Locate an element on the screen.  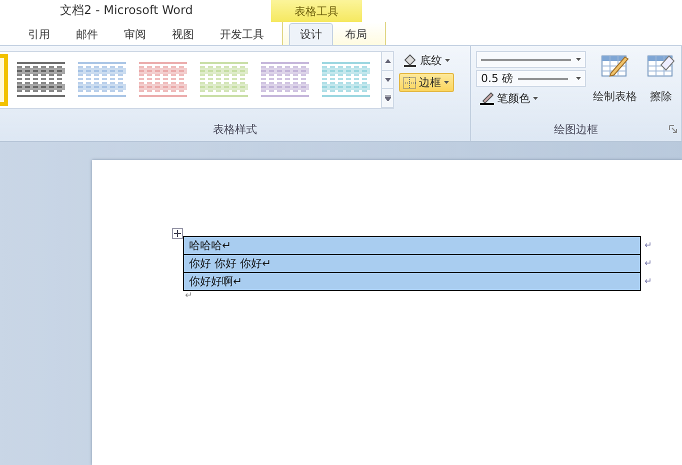
table-cell-text: 你好 你好 你好↵ is located at coordinates (230, 263).